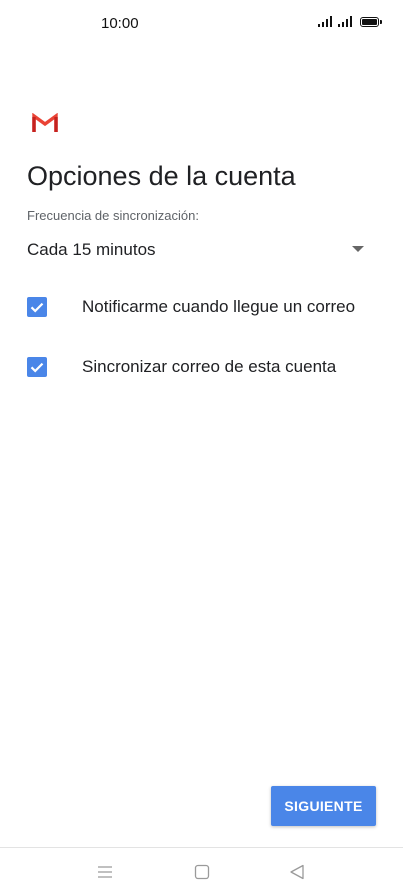 The height and width of the screenshot is (896, 403). I want to click on notify-option: Notificarme cuando llegue un correo, so click(207, 308).